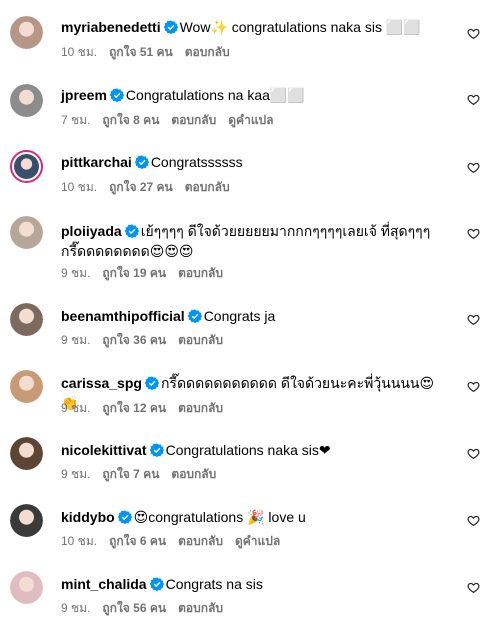 This screenshot has width=487, height=634. Describe the element at coordinates (88, 517) in the screenshot. I see `comment-username: kiddybo` at that location.